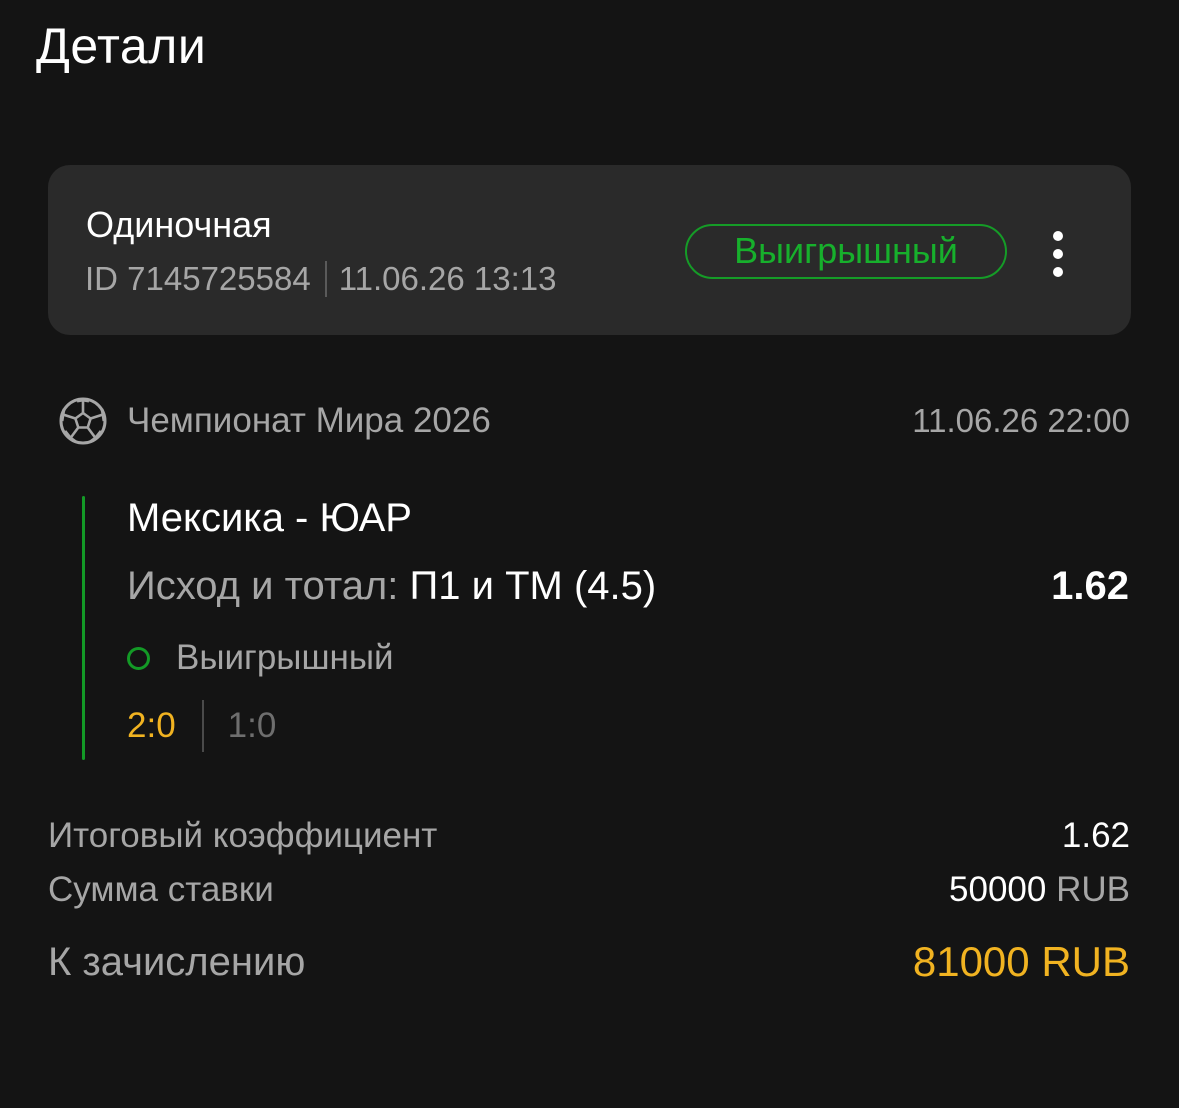 This screenshot has height=1108, width=1179. I want to click on match-name: Мексика - ЮАР, so click(269, 518).